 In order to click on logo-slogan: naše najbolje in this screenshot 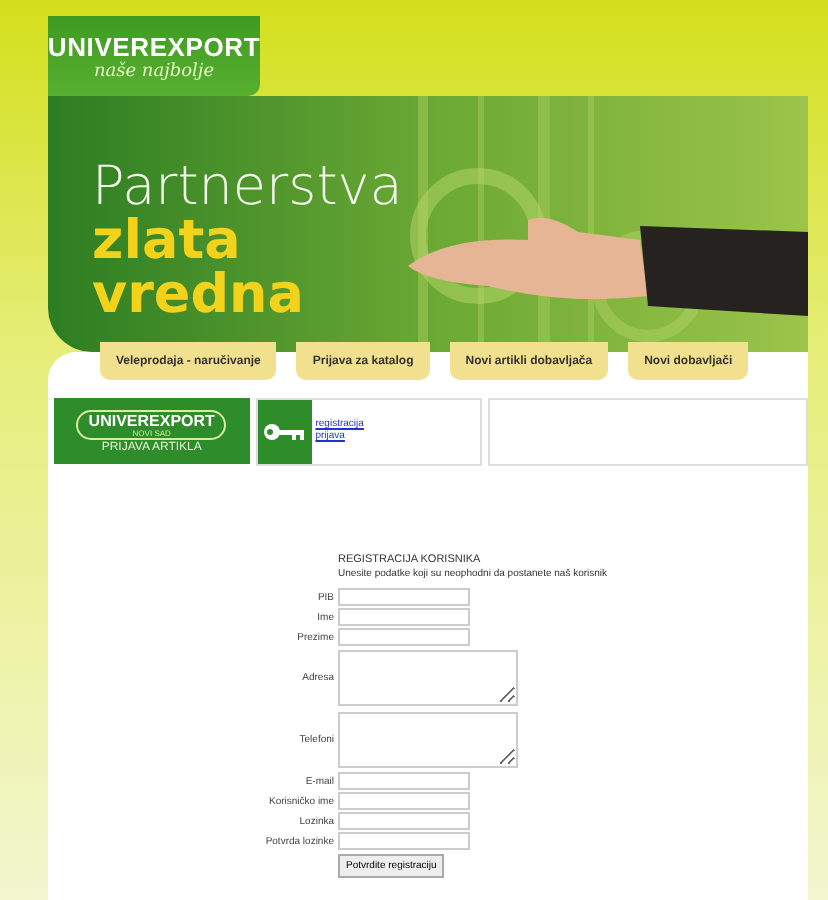, I will do `click(154, 71)`.